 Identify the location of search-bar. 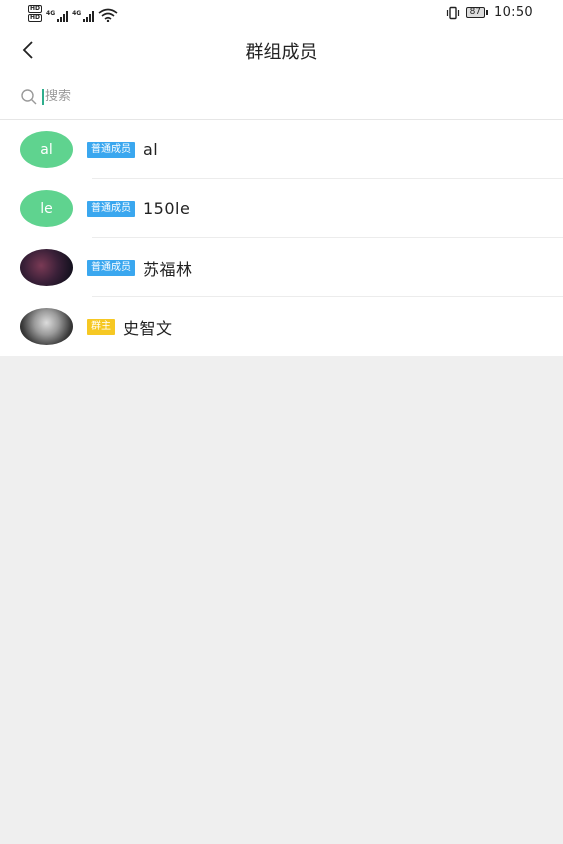
(281, 97).